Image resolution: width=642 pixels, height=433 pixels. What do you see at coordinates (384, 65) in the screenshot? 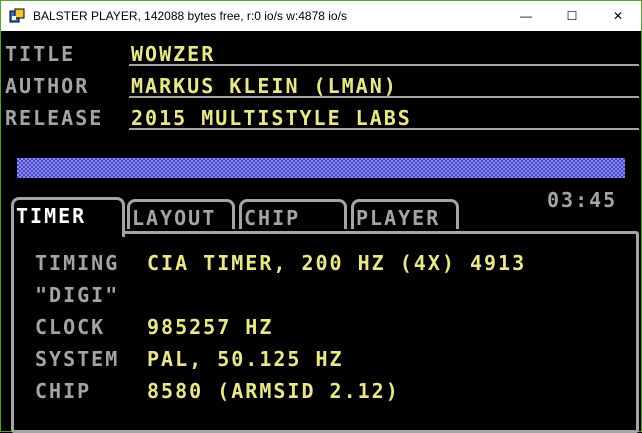
I see `title-underline` at bounding box center [384, 65].